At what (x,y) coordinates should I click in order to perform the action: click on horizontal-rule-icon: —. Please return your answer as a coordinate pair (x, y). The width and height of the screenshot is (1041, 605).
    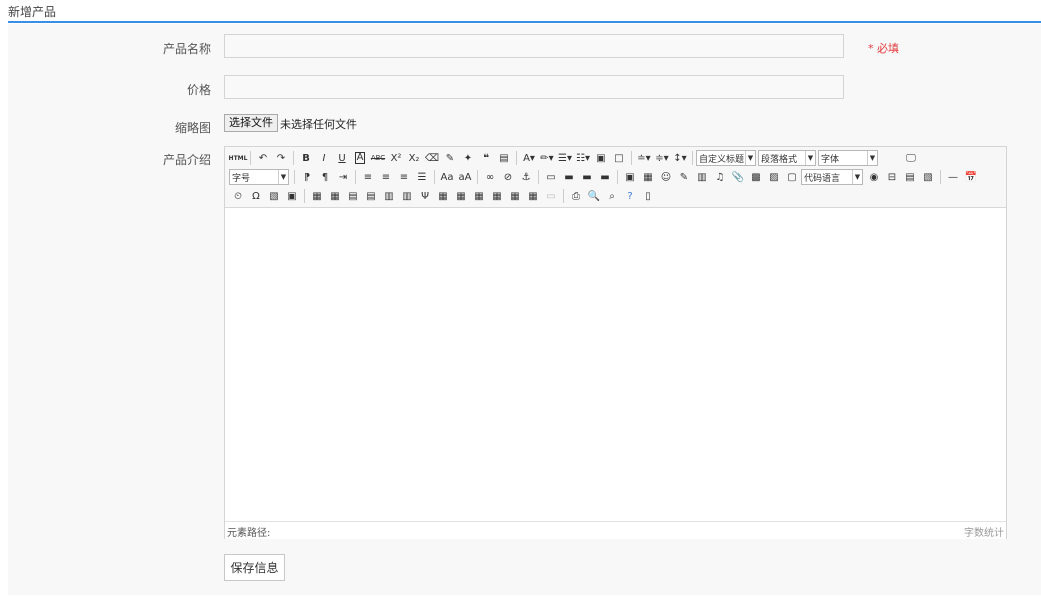
    Looking at the image, I should click on (953, 177).